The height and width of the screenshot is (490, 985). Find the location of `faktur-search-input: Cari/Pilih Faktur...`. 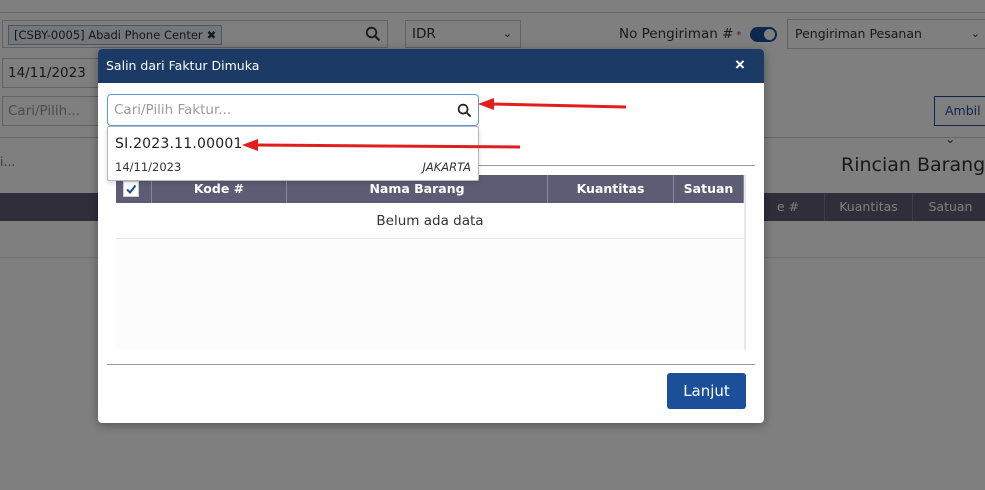

faktur-search-input: Cari/Pilih Faktur... is located at coordinates (293, 110).